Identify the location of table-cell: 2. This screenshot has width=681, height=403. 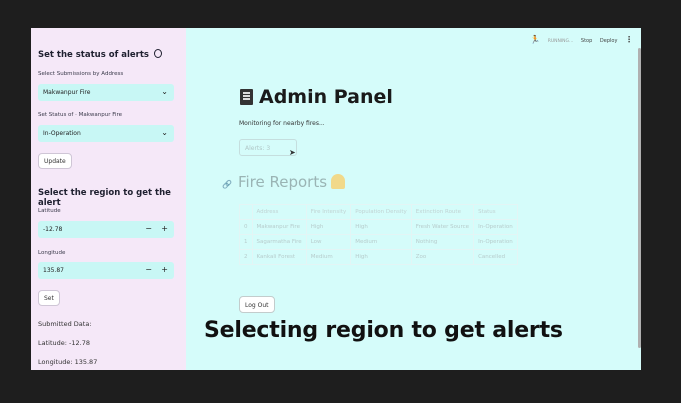
(246, 257).